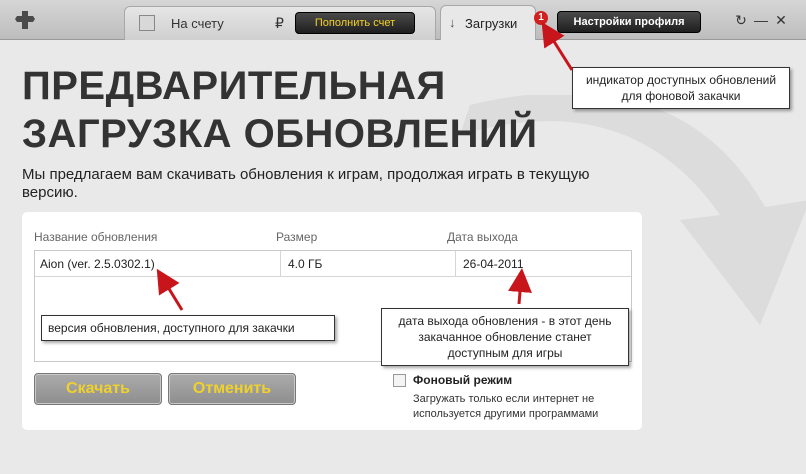 The height and width of the screenshot is (474, 806). I want to click on tab-downloads-label: Загрузки, so click(491, 23).